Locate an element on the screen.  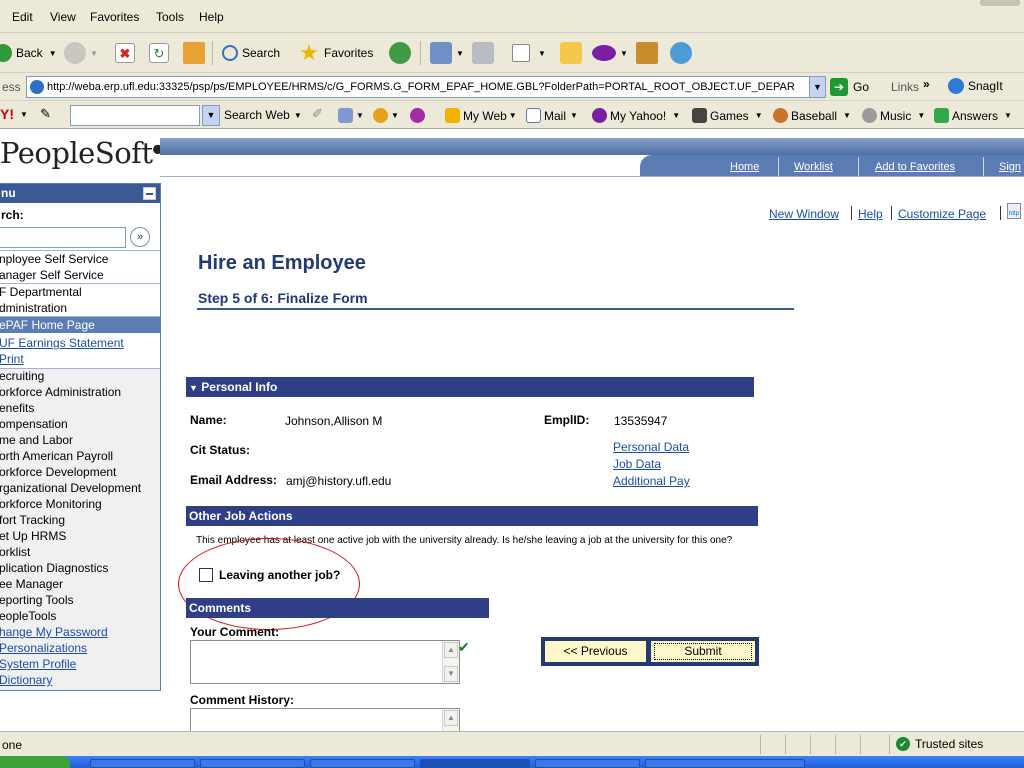
folder-button is located at coordinates (573, 53).